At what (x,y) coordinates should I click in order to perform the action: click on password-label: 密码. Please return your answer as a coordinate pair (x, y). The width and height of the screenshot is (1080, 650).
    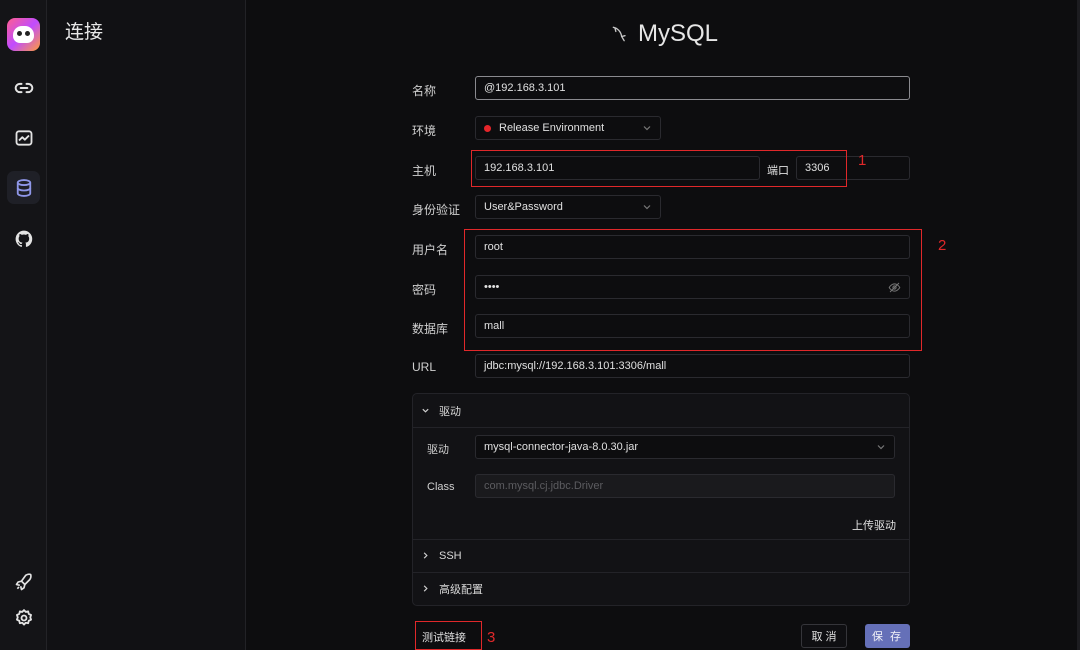
    Looking at the image, I should click on (424, 290).